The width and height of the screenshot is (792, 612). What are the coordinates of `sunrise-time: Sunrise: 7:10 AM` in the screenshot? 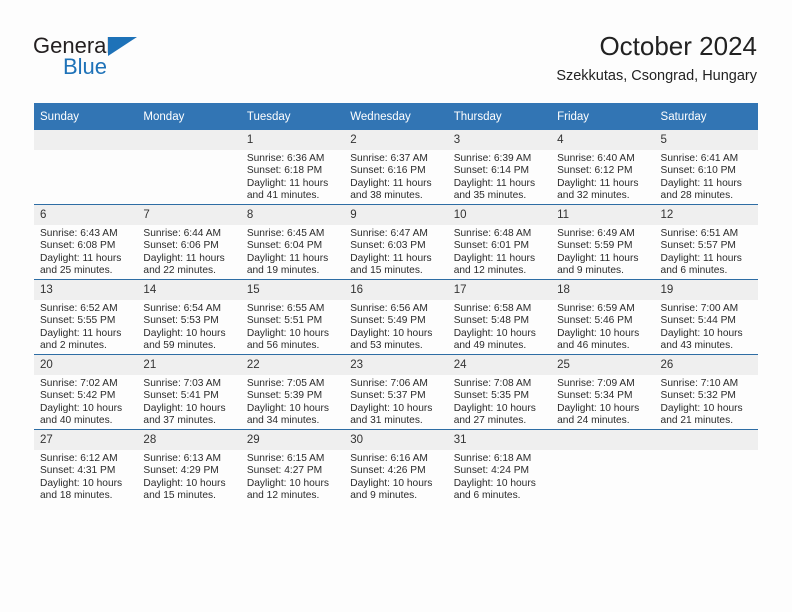 It's located at (699, 383).